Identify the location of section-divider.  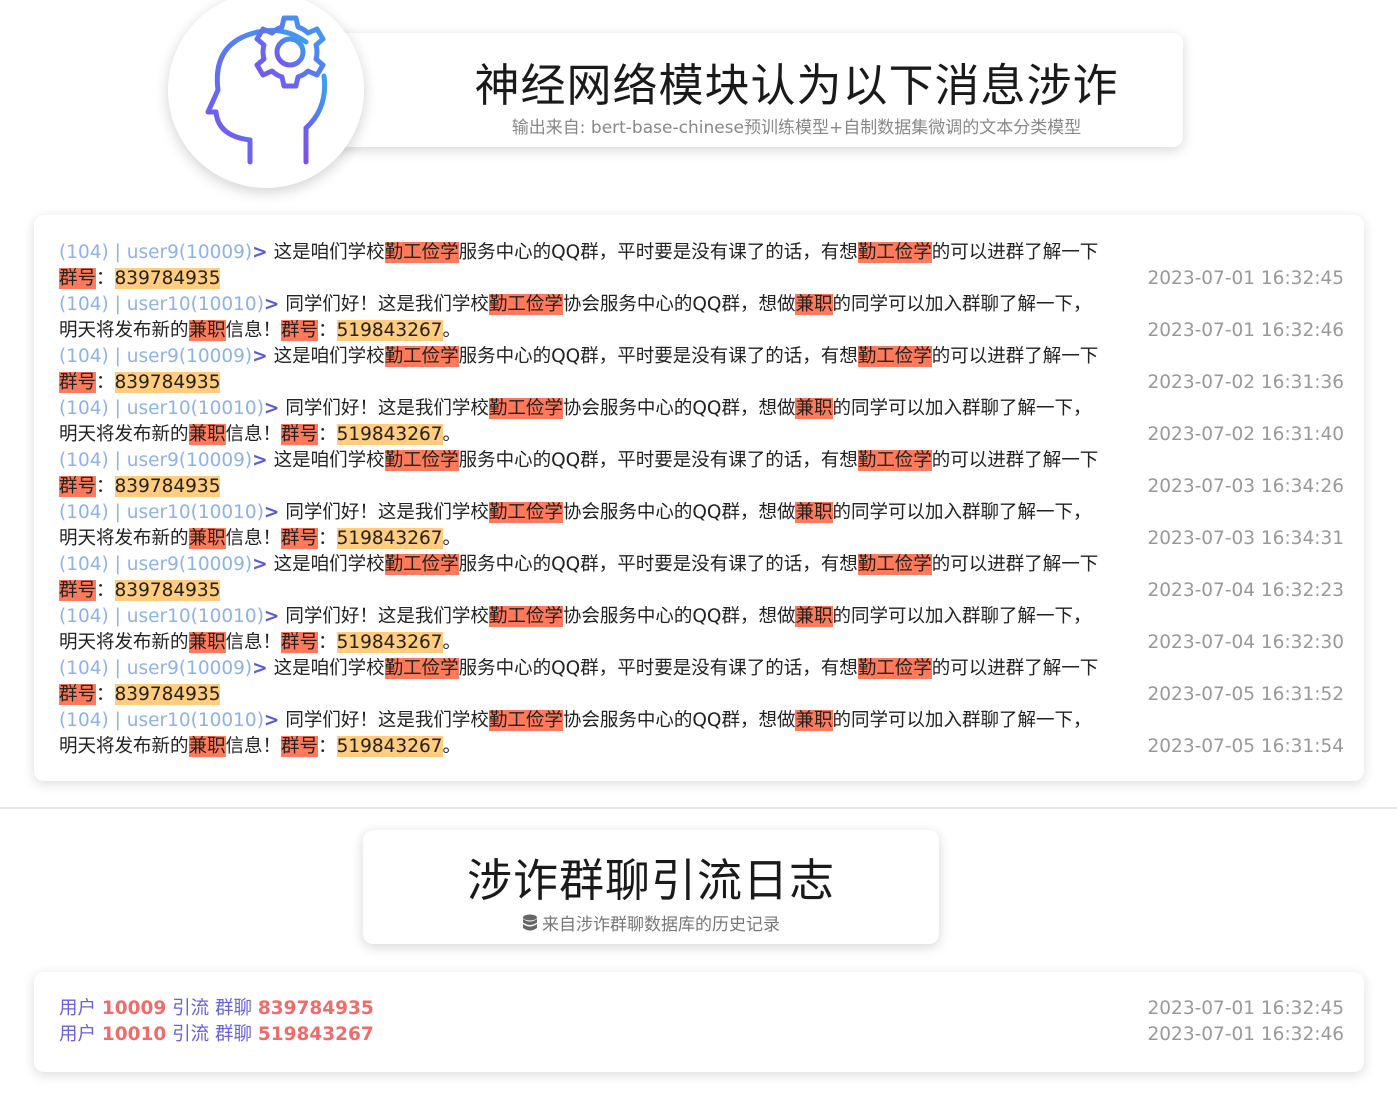
(698, 808).